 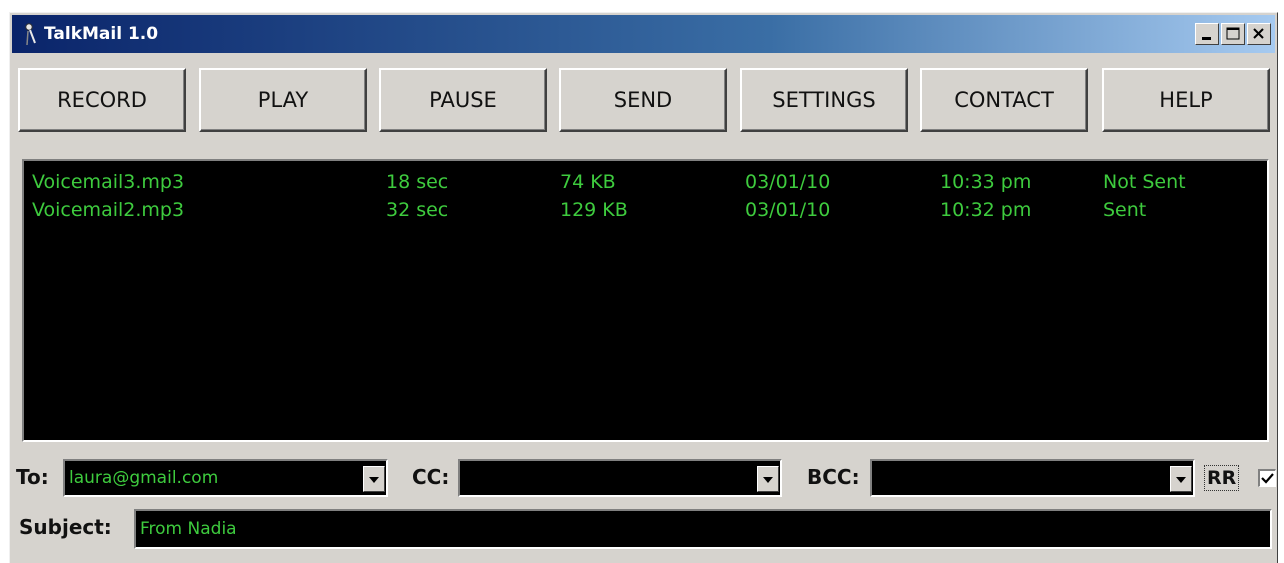 I want to click on microphone-icon, so click(x=30, y=34).